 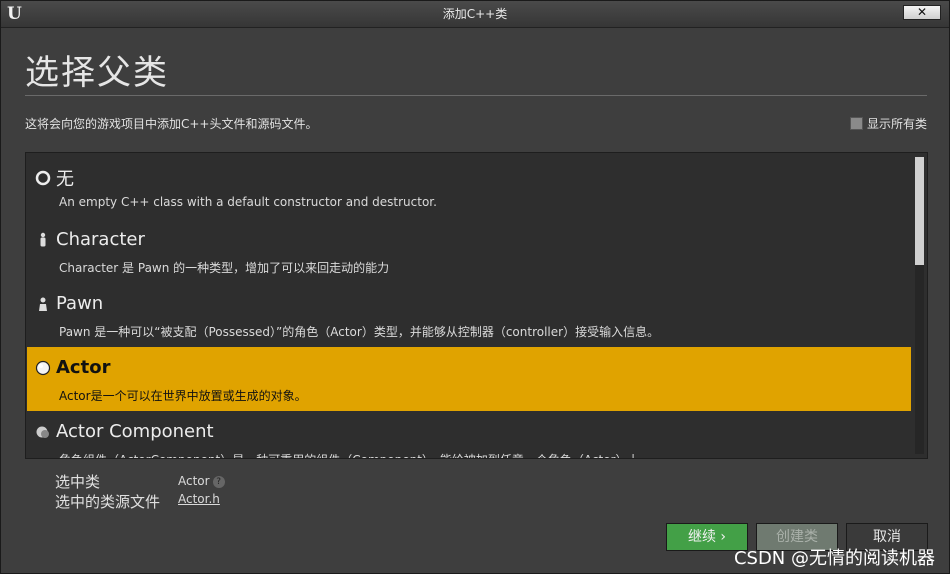 What do you see at coordinates (183, 396) in the screenshot?
I see `class-item-desc: Actor是一个可以在世界中放置或生成的对象。` at bounding box center [183, 396].